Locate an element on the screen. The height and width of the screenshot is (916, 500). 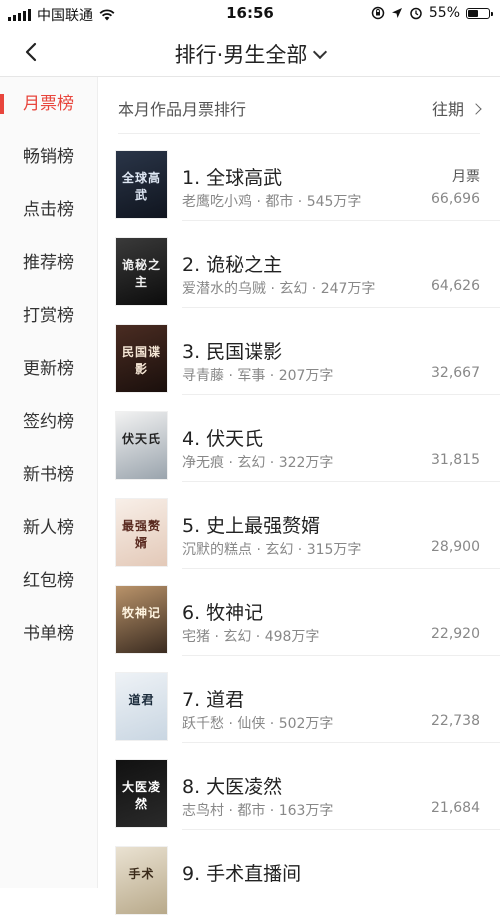
sidebar-item-reward: 打赏榜 is located at coordinates (48, 316).